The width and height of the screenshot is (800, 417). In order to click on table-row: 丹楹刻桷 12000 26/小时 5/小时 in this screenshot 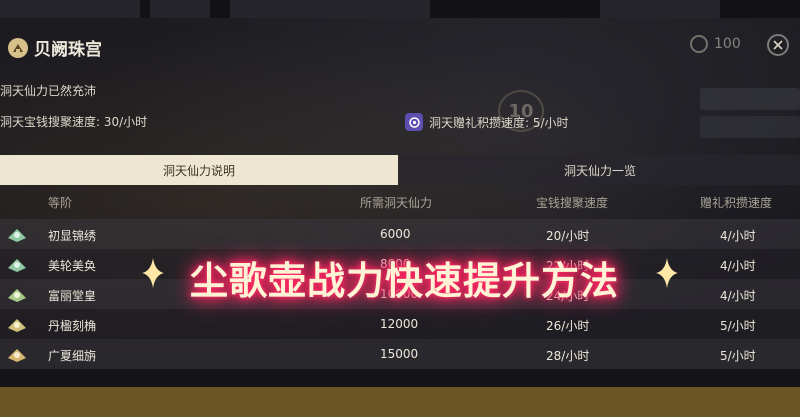, I will do `click(400, 324)`.